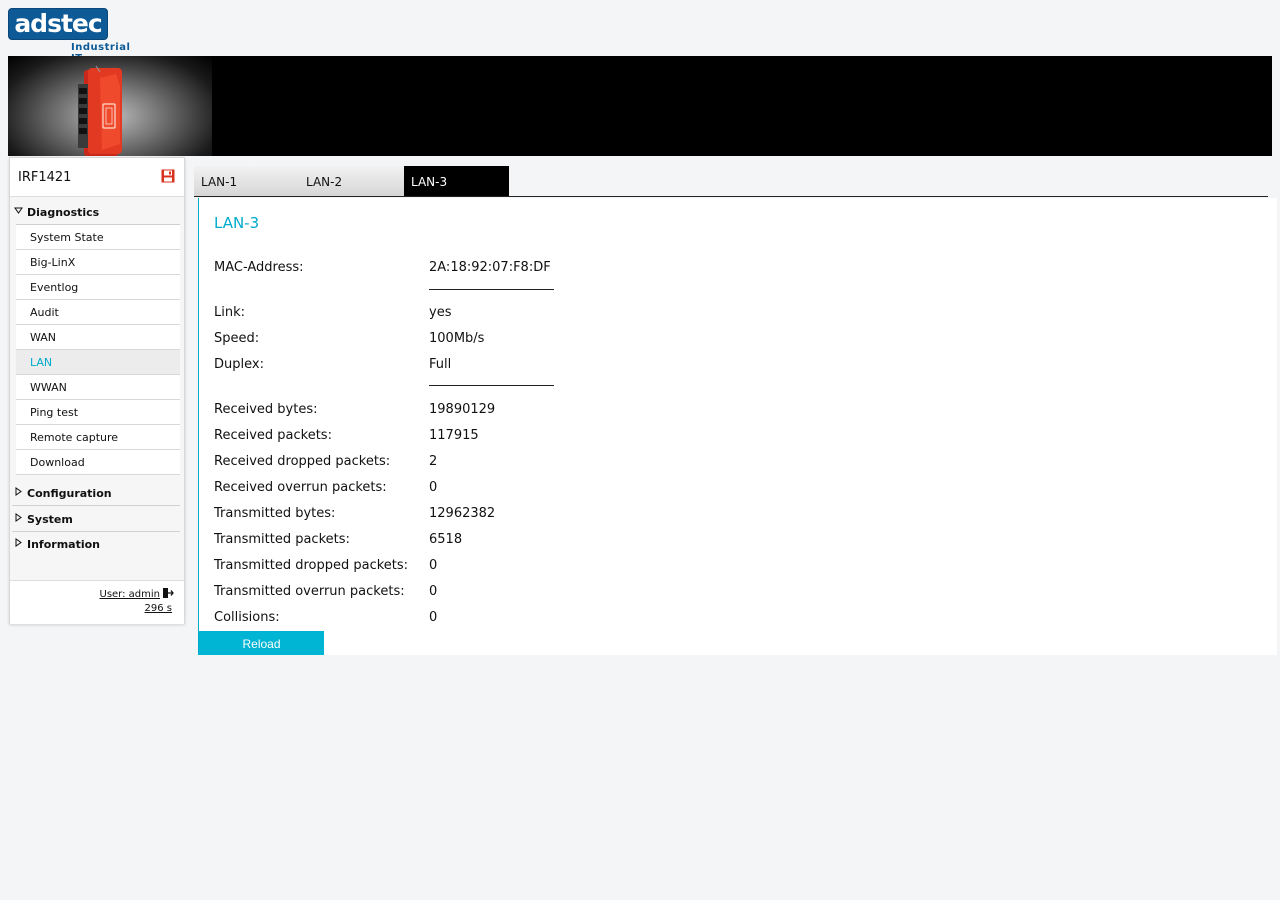 The width and height of the screenshot is (1280, 900). I want to click on sidebar-item-download: Download, so click(98, 462).